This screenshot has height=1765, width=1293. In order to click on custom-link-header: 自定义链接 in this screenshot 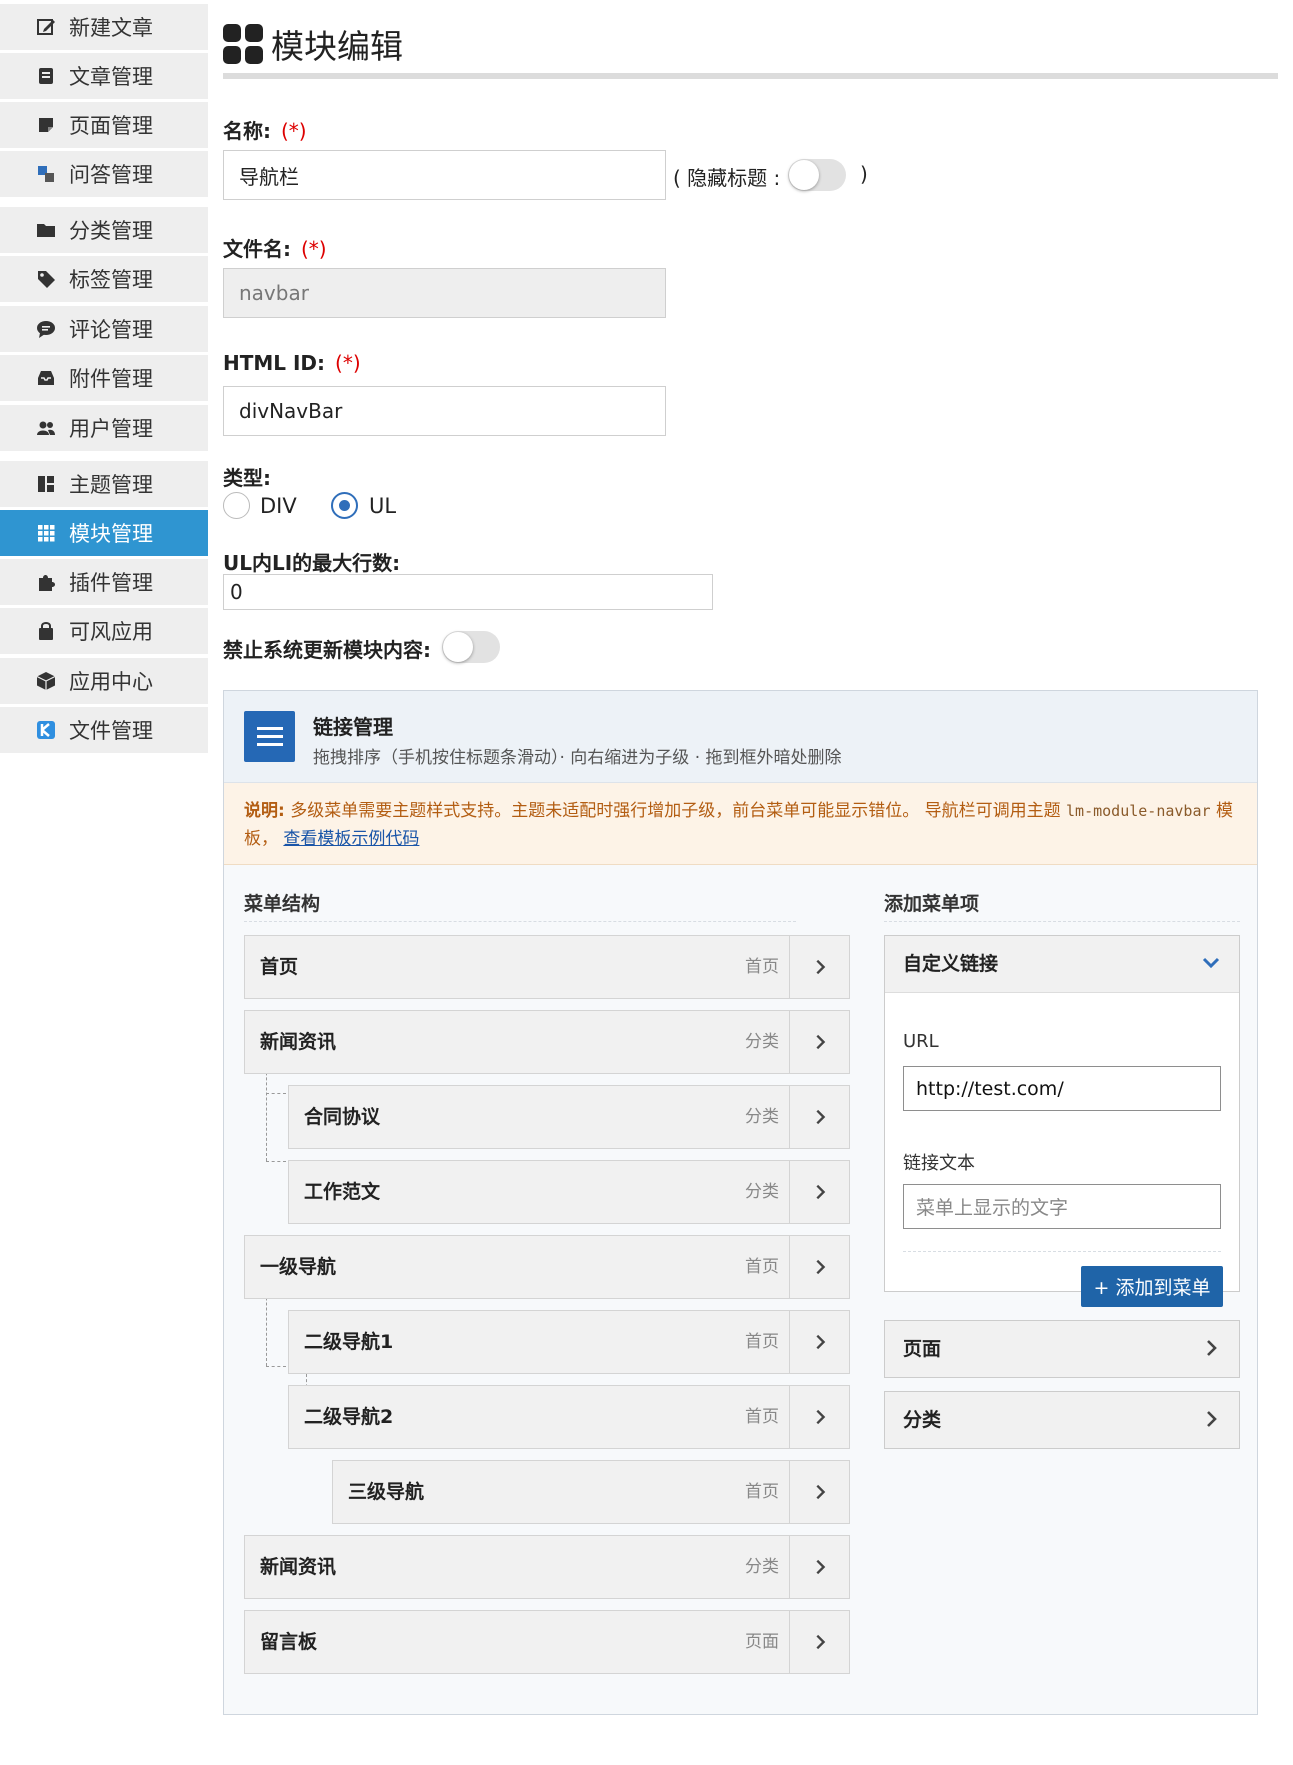, I will do `click(1062, 964)`.